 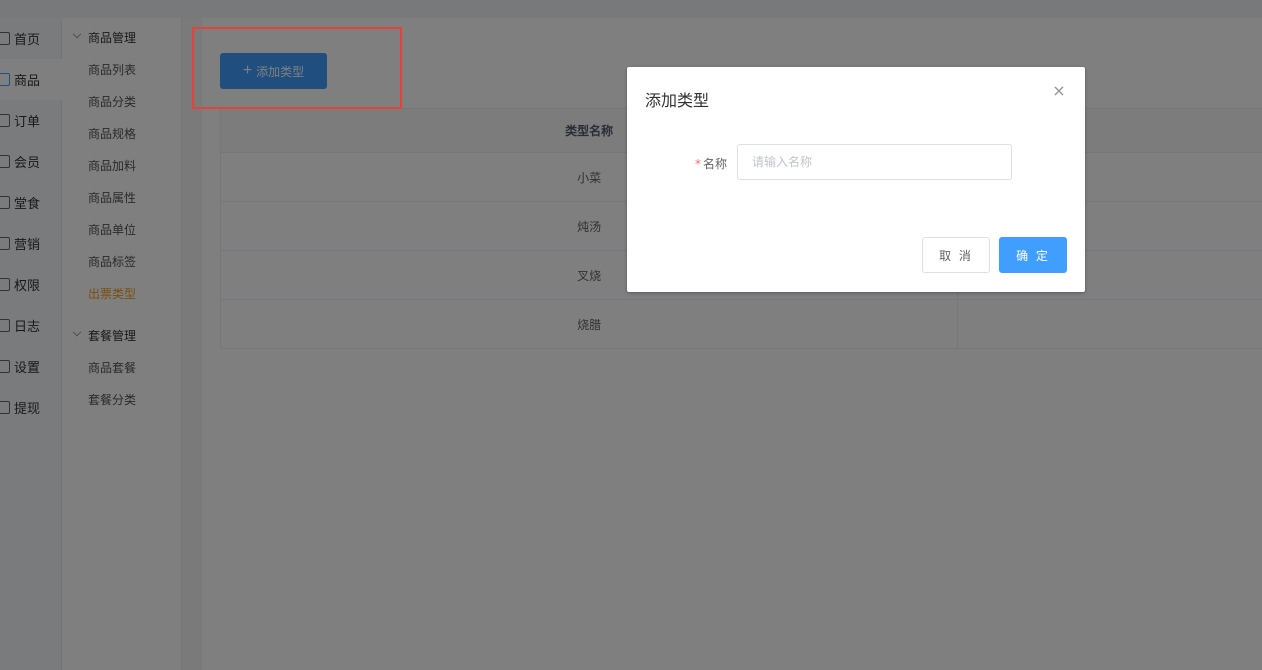 What do you see at coordinates (1033, 255) in the screenshot?
I see `confirm-button: 确 定` at bounding box center [1033, 255].